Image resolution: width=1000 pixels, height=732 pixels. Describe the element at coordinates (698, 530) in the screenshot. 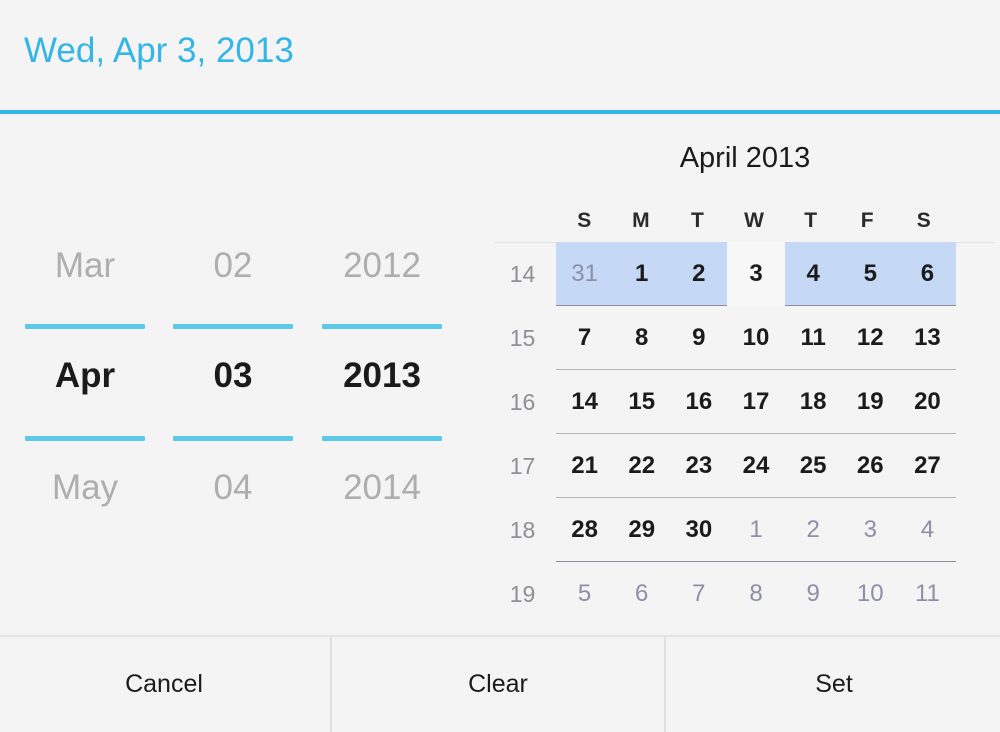

I see `calendar-day-cell: 30` at that location.